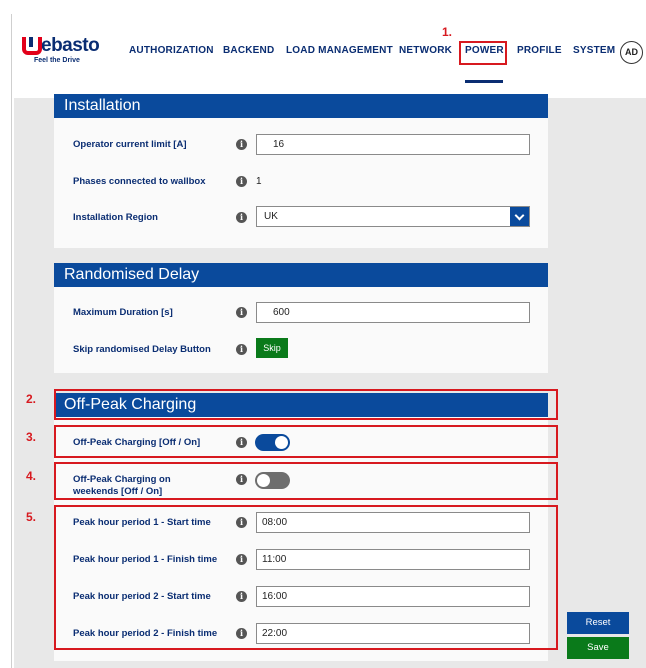 The width and height of the screenshot is (646, 668). Describe the element at coordinates (145, 559) in the screenshot. I see `peak-period-label: Peak hour period 1 - Finish time` at that location.